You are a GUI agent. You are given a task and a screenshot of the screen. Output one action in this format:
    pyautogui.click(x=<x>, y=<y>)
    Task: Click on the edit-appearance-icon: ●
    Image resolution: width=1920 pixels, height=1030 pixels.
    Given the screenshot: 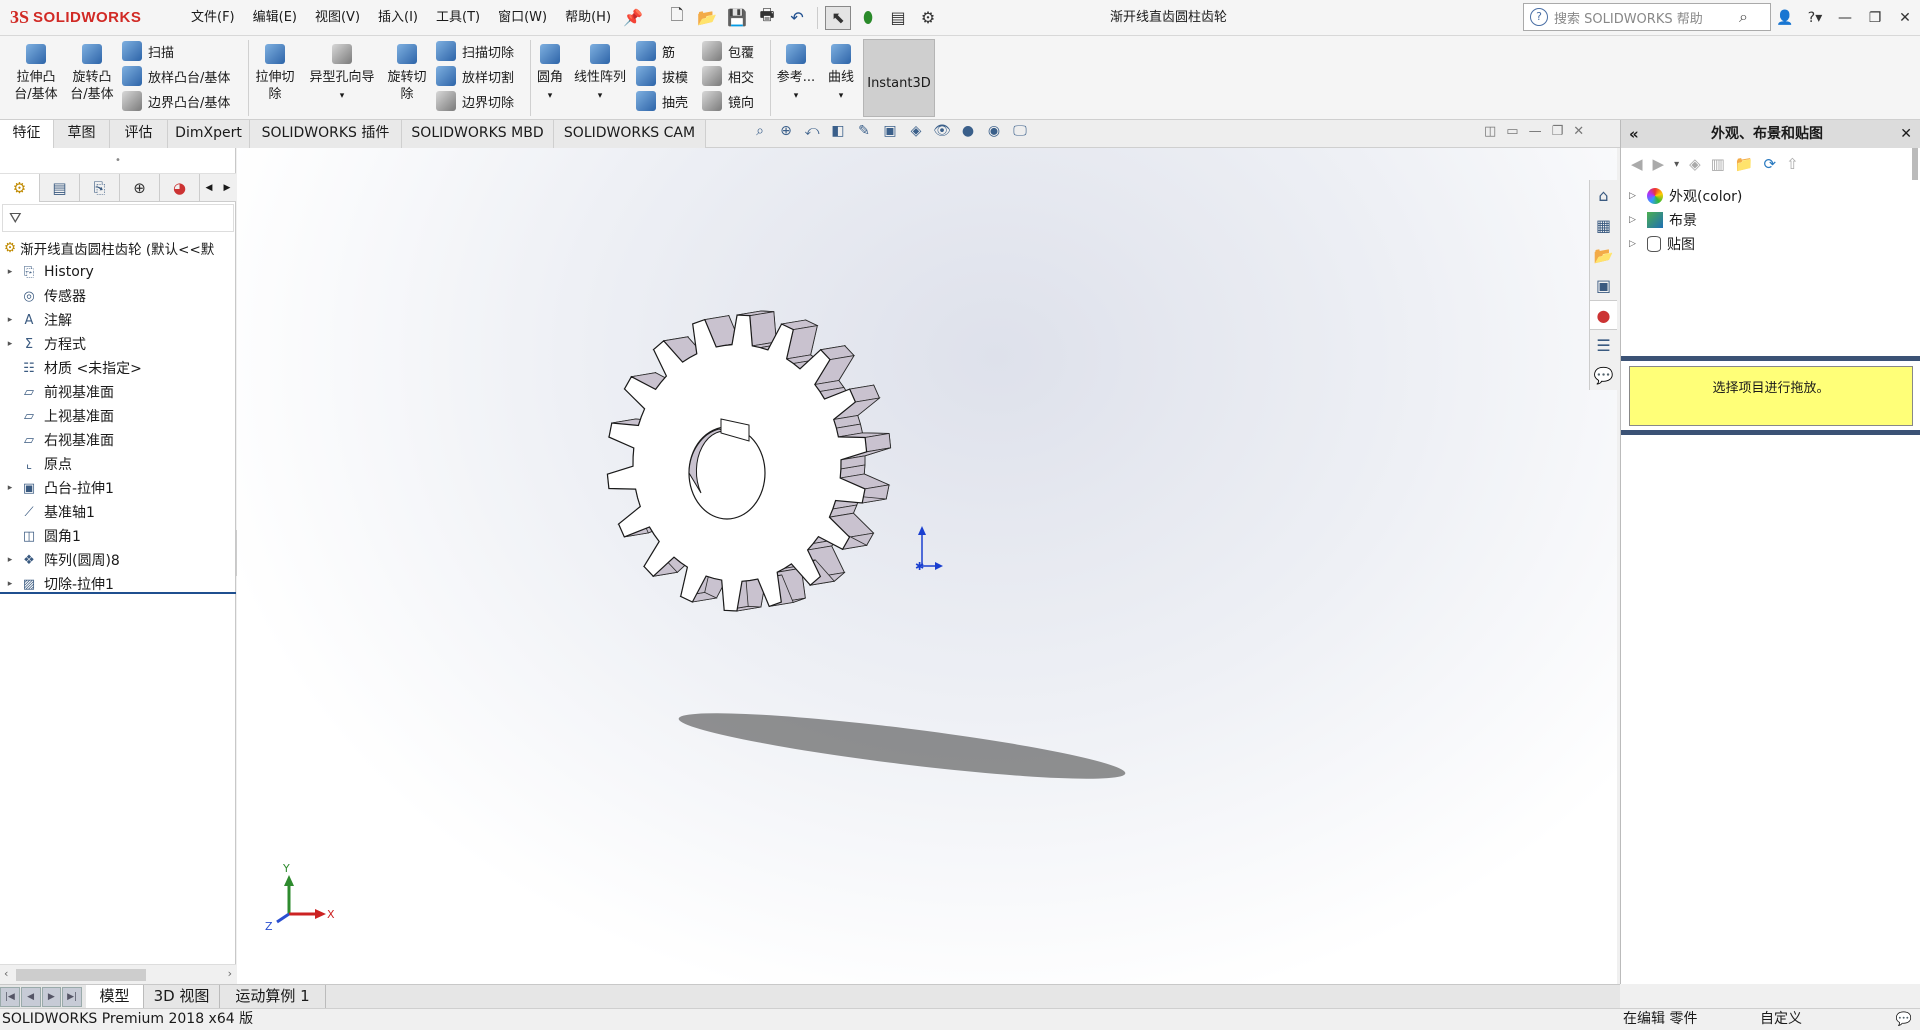 What is the action you would take?
    pyautogui.click(x=968, y=133)
    